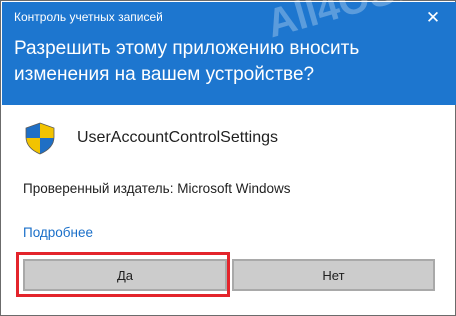  What do you see at coordinates (177, 137) in the screenshot?
I see `app-name: UserAccountControlSettings` at bounding box center [177, 137].